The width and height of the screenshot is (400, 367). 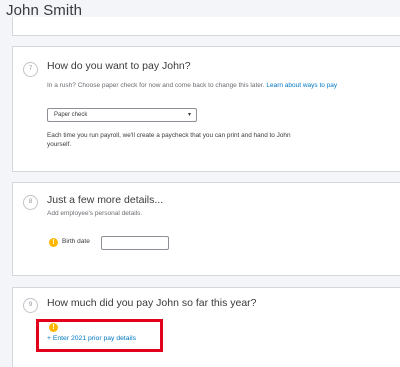 What do you see at coordinates (301, 85) in the screenshot?
I see `learn-ways-to-pay-link: Learn about ways to pay` at bounding box center [301, 85].